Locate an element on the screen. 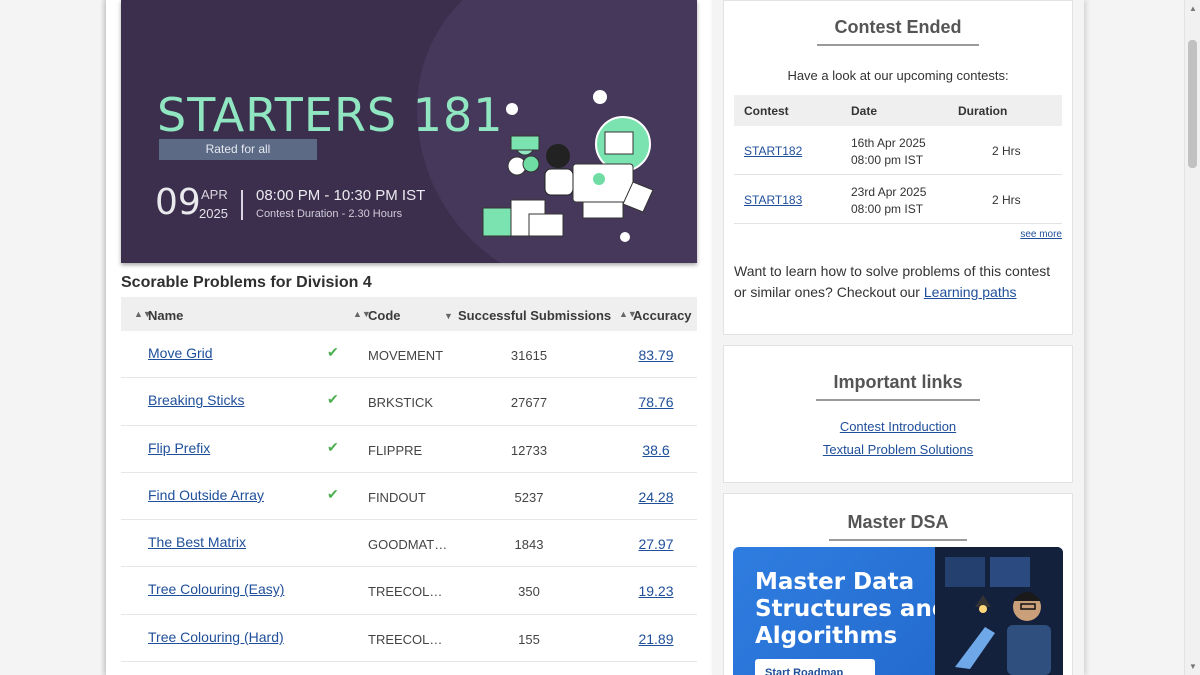 The width and height of the screenshot is (1200, 675). textual-solutions-link: Textual Problem Solutions is located at coordinates (898, 449).